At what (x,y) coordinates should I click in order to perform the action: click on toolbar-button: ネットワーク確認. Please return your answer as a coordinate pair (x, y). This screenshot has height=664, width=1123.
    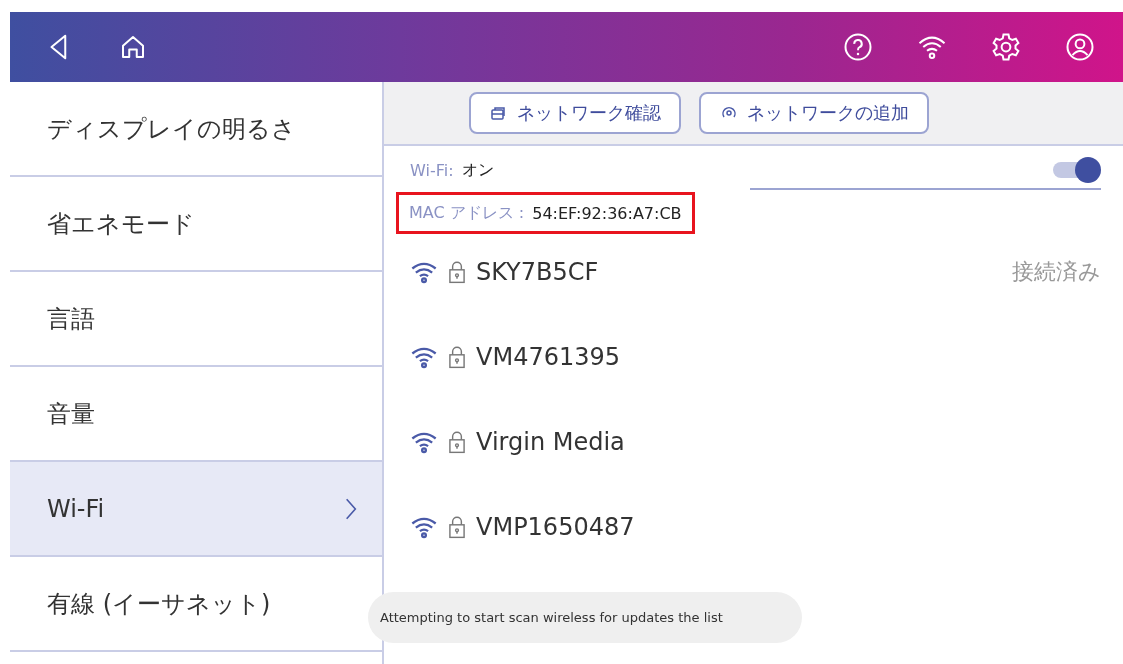
    Looking at the image, I should click on (574, 113).